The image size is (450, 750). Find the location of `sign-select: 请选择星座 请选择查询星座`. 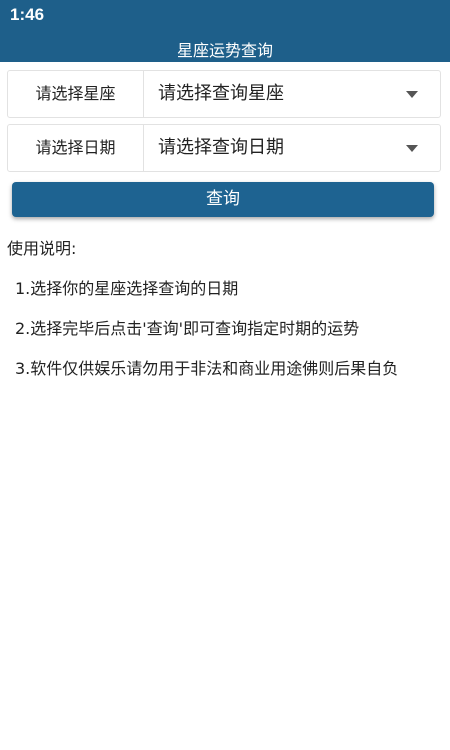

sign-select: 请选择星座 请选择查询星座 is located at coordinates (224, 94).